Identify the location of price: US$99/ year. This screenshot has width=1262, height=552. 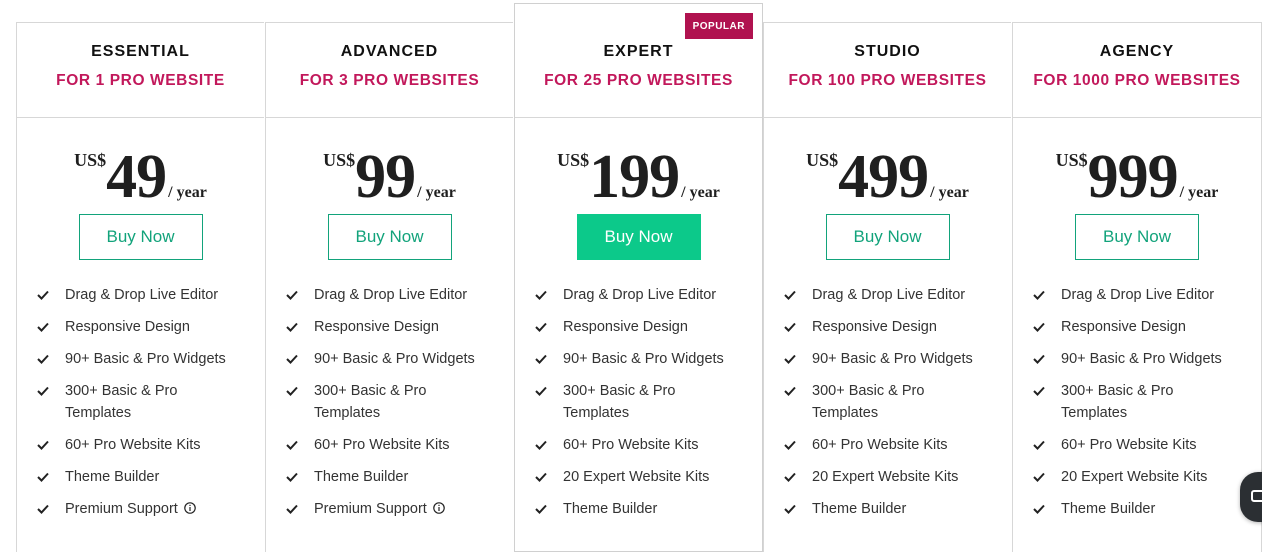
(389, 166).